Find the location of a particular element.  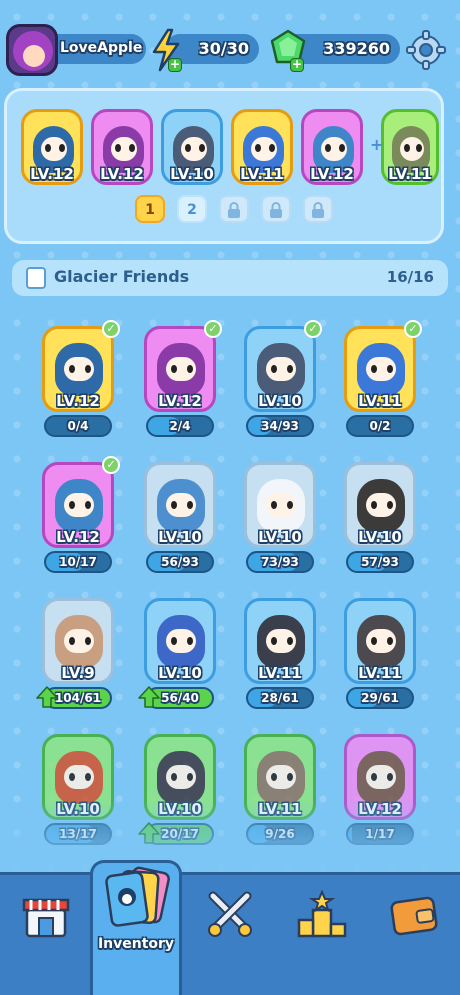

card-progress-bar: 57/93 is located at coordinates (380, 562).